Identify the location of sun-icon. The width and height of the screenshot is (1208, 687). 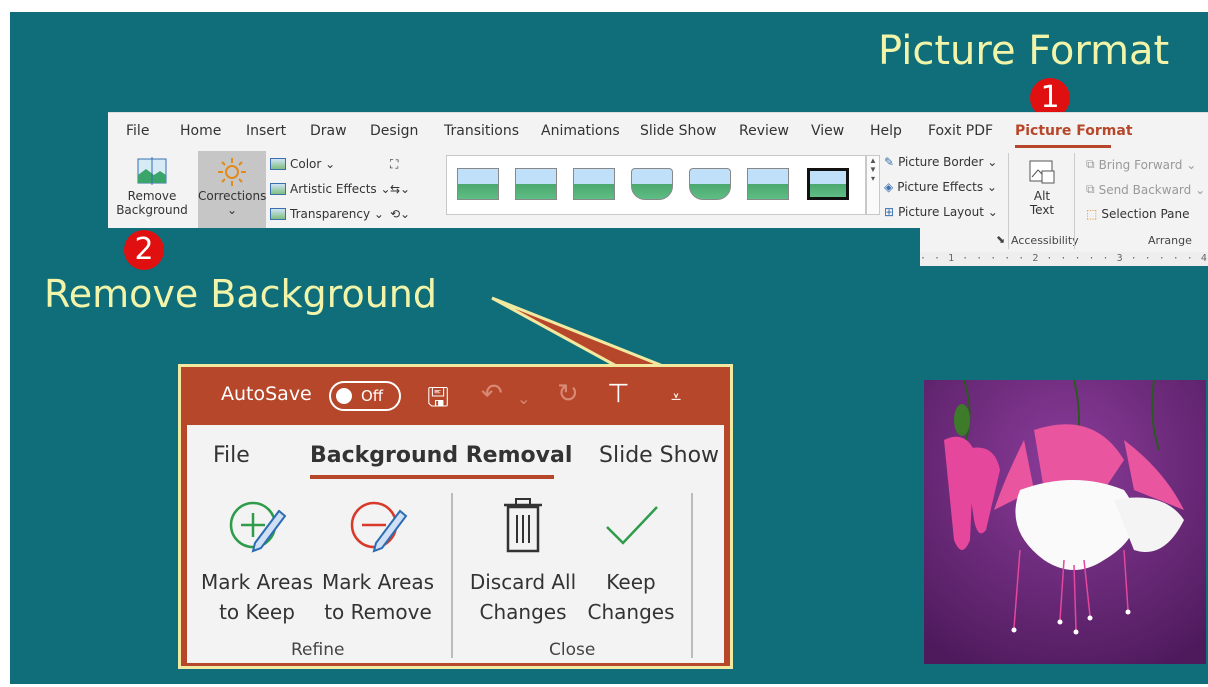
(232, 172).